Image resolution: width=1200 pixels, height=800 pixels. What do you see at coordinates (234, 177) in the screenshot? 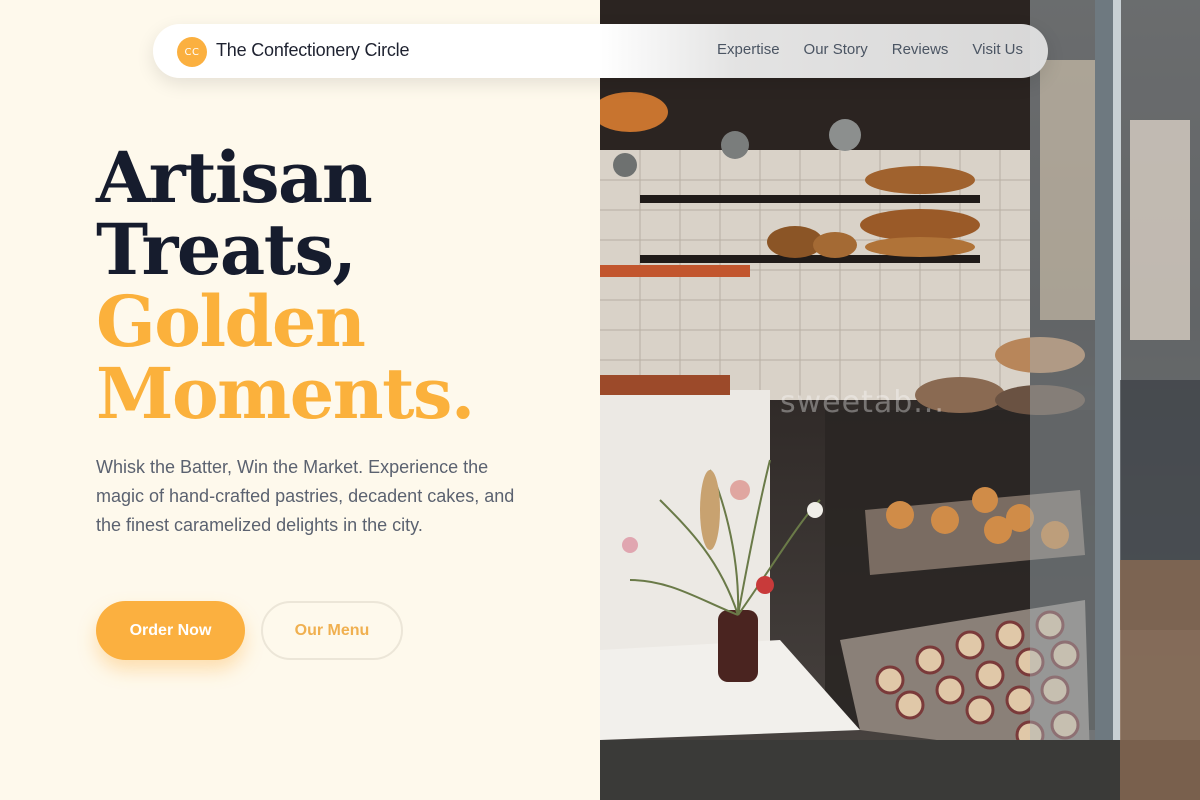
I see `headline-line-1: Artisan` at bounding box center [234, 177].